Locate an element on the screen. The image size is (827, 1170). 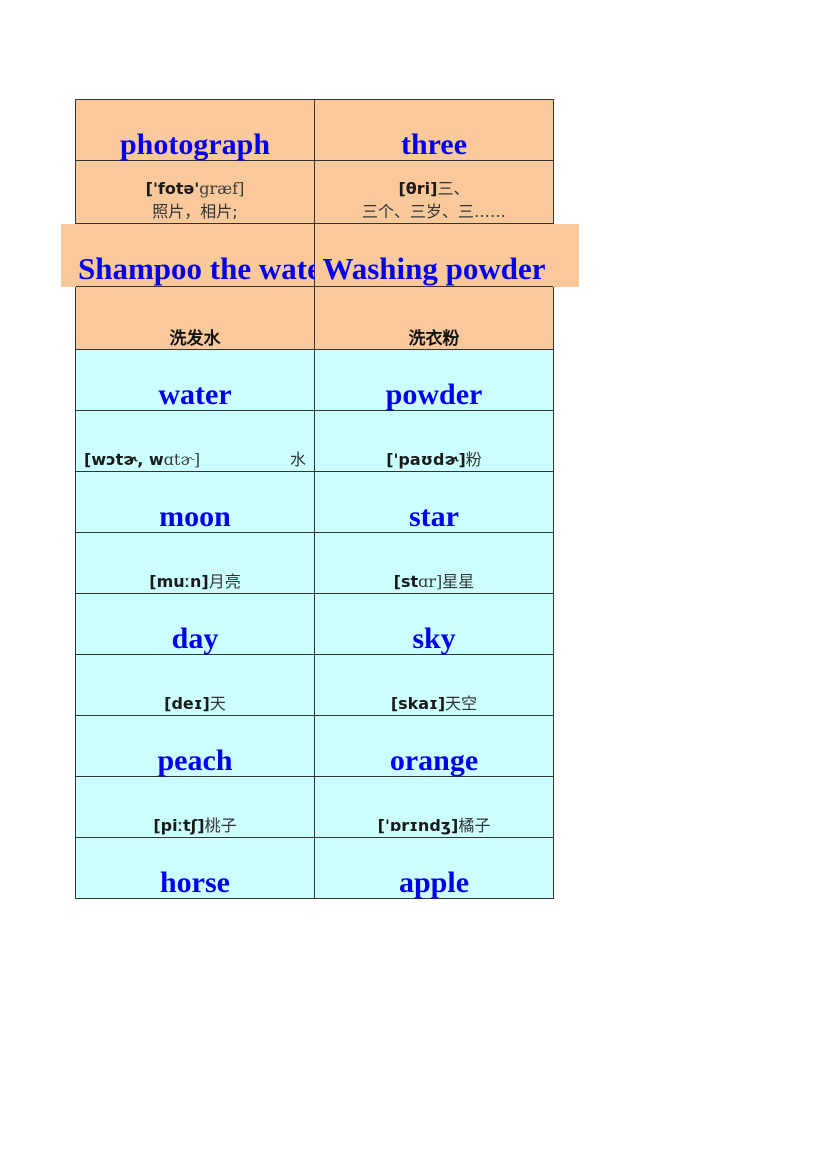
ipa-secondary-text: ɑtɚ] is located at coordinates (182, 460).